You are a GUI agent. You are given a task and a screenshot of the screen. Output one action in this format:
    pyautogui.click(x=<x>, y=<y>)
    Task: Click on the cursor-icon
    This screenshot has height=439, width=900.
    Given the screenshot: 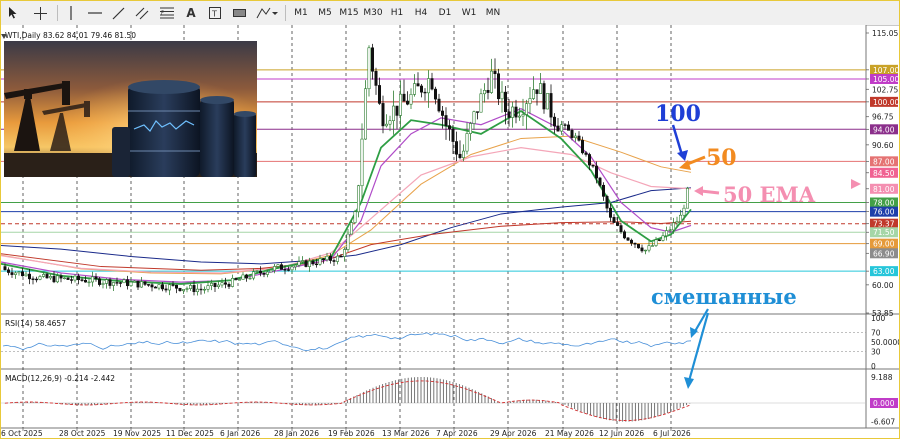 What is the action you would take?
    pyautogui.click(x=13, y=13)
    